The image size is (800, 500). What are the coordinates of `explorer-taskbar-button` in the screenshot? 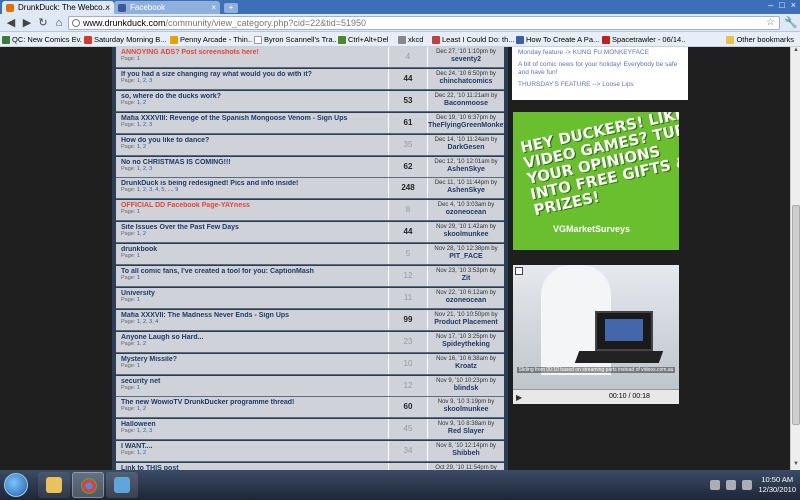 It's located at (54, 485).